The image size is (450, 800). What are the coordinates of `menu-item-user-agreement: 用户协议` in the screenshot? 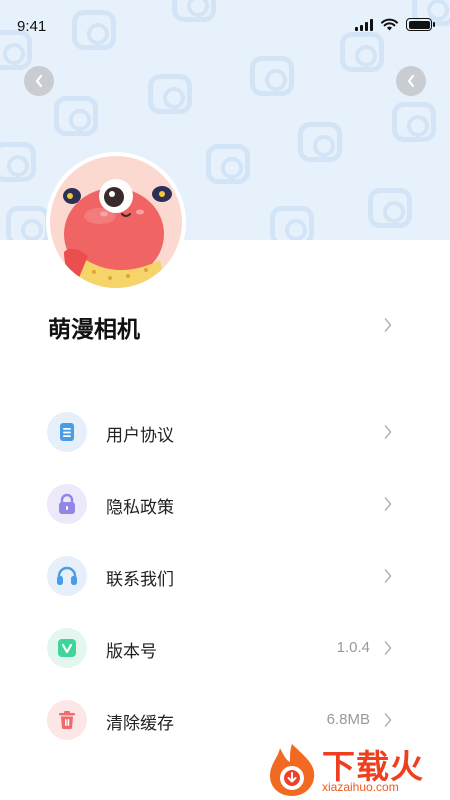 It's located at (225, 432).